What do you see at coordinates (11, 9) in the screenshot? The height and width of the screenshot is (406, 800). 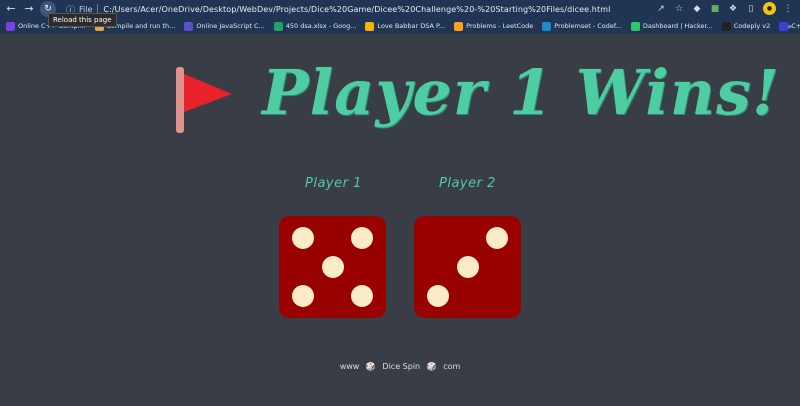 I see `back-icon: ←` at bounding box center [11, 9].